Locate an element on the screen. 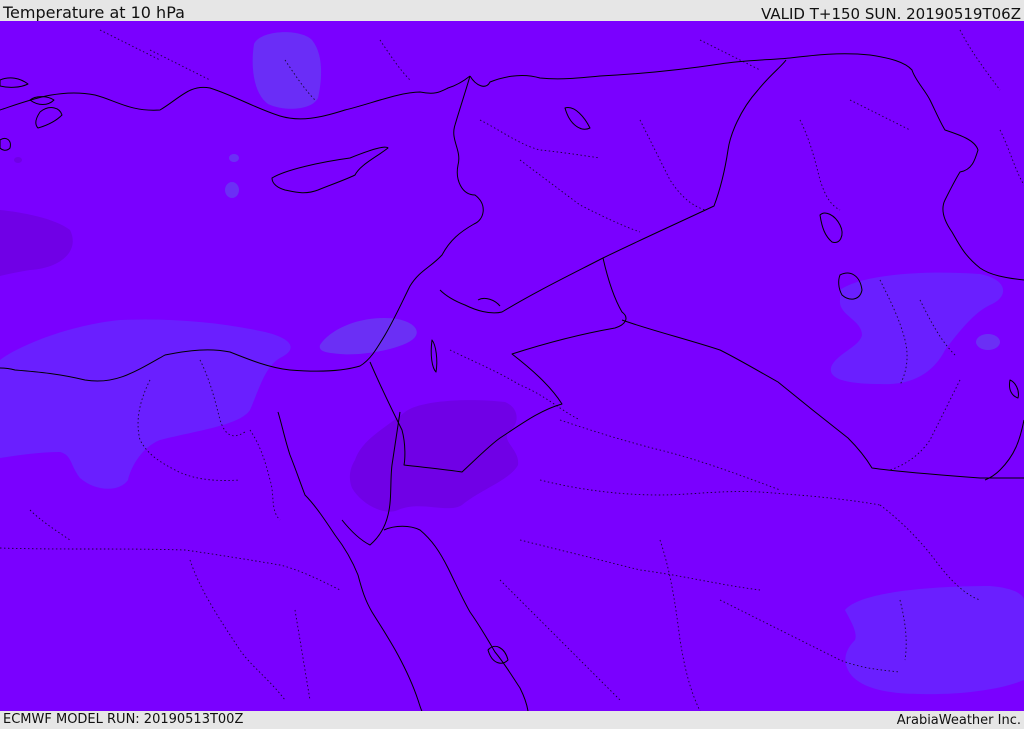 This screenshot has height=729, width=1024. model-run-label: ECMWF MODEL RUN: 20190513T00Z is located at coordinates (123, 719).